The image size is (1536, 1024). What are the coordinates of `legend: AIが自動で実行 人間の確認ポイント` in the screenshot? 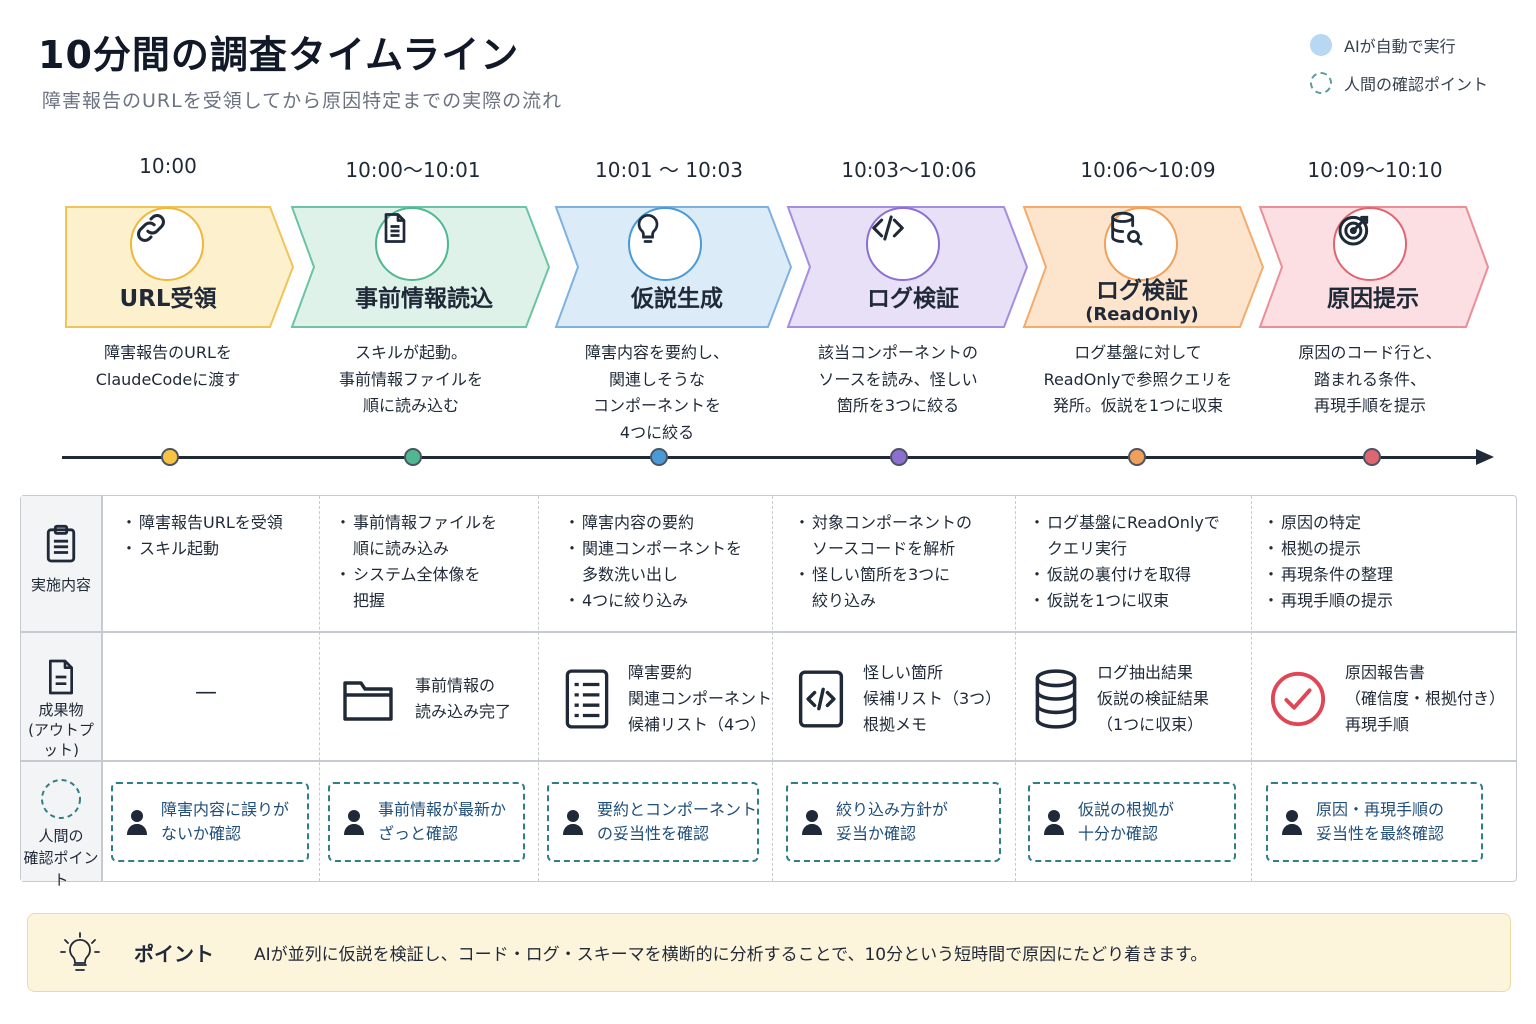 It's located at (1399, 70).